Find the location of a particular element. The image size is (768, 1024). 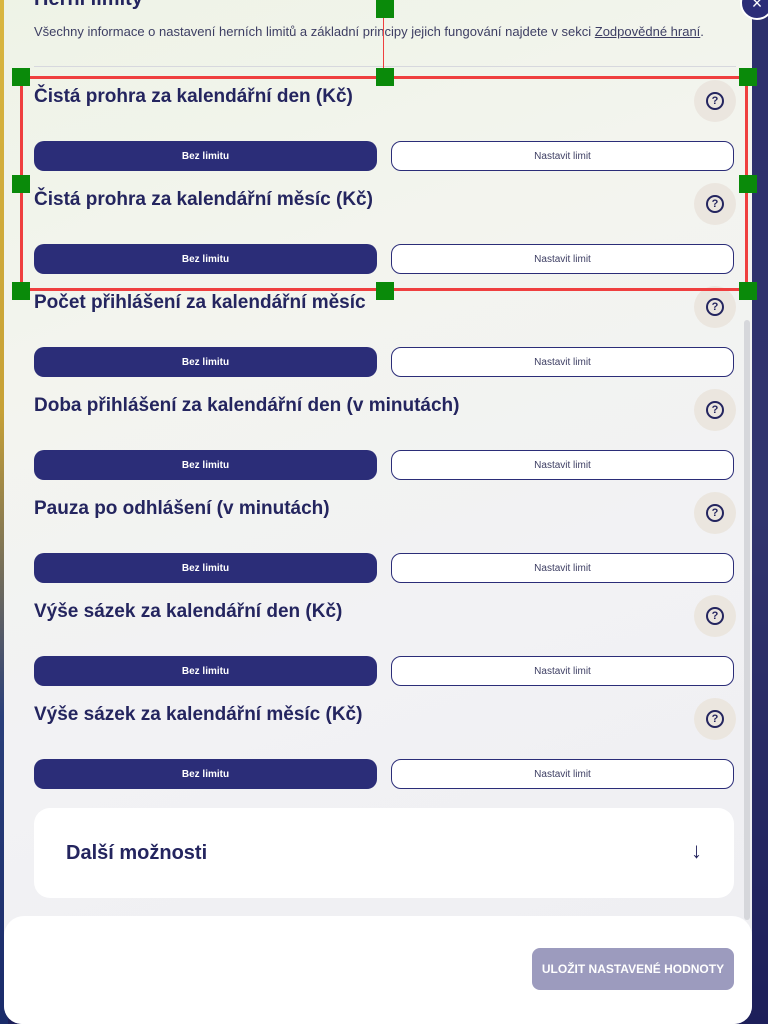

resize-handle-bottom is located at coordinates (385, 291).